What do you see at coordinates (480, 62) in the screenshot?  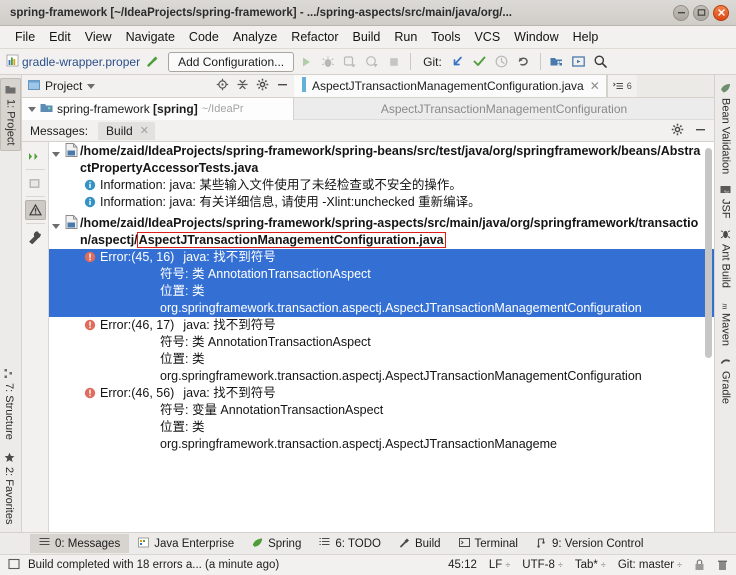 I see `git-commit-icon` at bounding box center [480, 62].